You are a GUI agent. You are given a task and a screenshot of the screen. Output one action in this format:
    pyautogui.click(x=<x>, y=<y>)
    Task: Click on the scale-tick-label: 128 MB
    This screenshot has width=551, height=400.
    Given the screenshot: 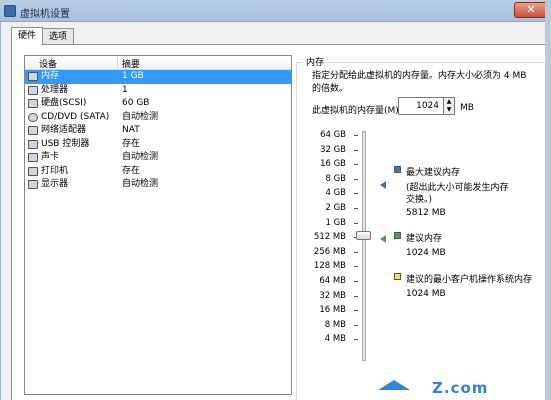 What is the action you would take?
    pyautogui.click(x=329, y=266)
    